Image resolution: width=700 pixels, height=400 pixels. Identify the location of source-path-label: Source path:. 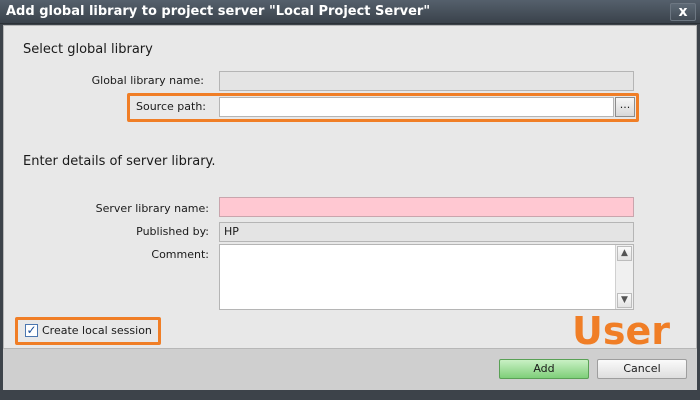
(171, 106).